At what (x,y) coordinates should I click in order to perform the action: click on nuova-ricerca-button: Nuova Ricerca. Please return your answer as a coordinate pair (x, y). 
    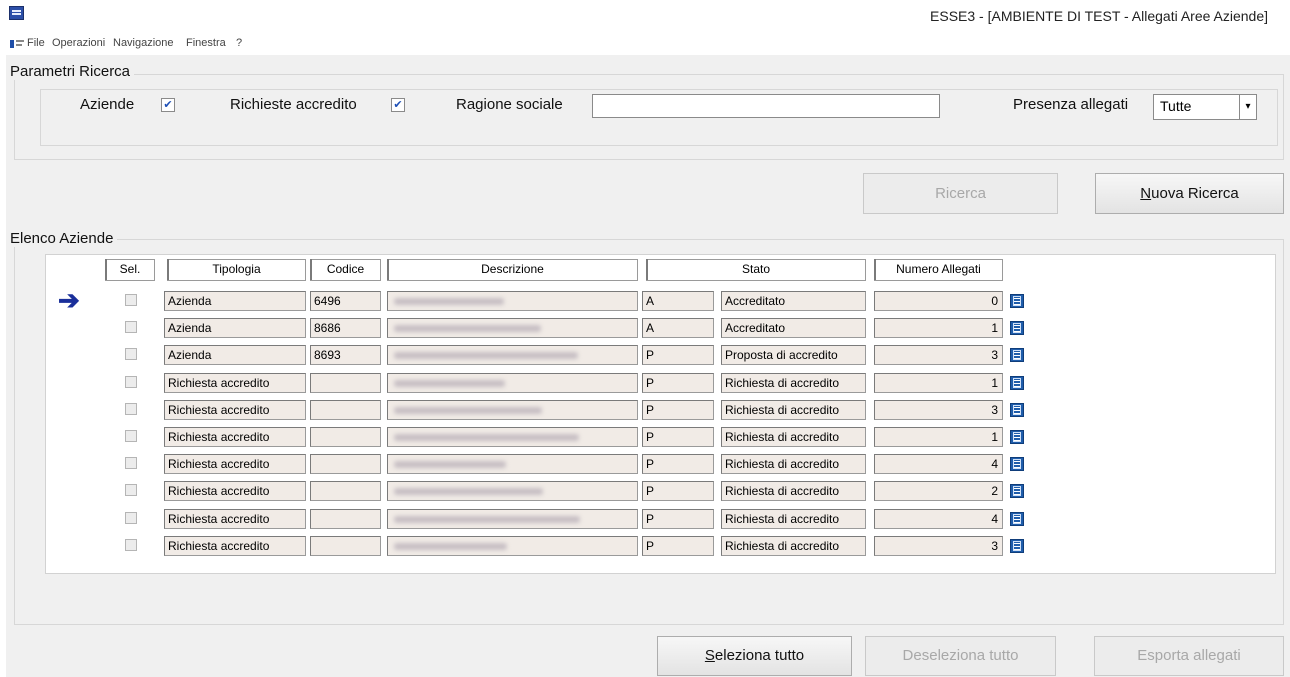
    Looking at the image, I should click on (1189, 193).